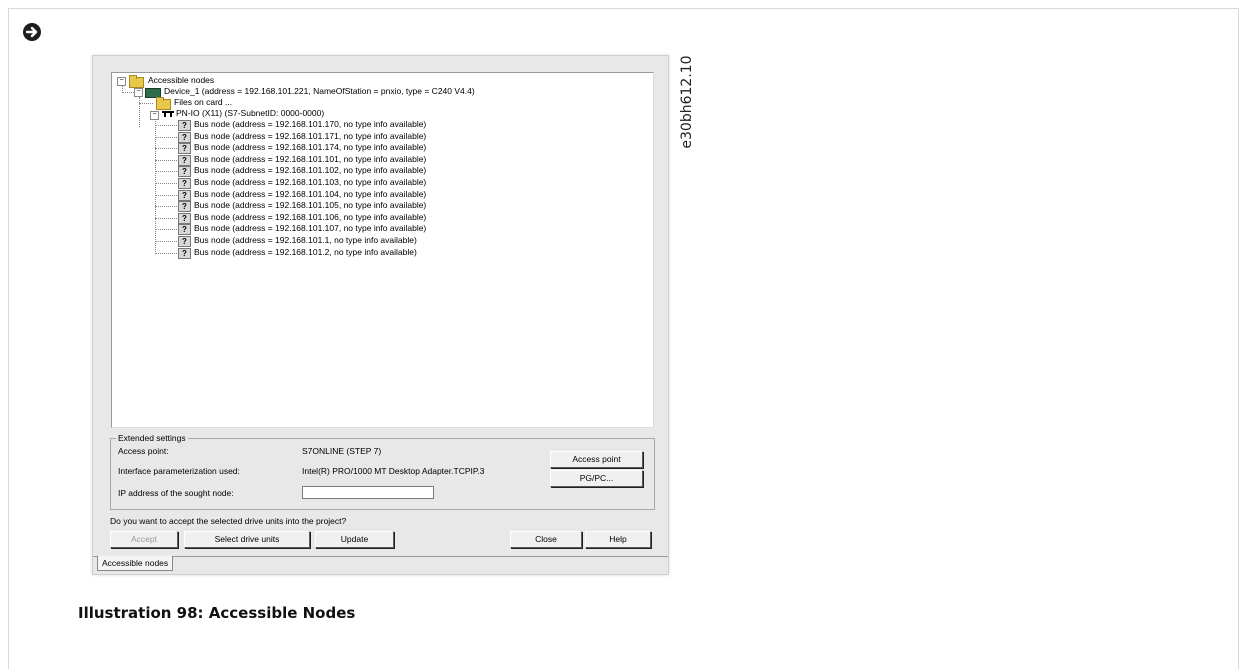  Describe the element at coordinates (32, 32) in the screenshot. I see `arrow-right-circle-icon` at that location.